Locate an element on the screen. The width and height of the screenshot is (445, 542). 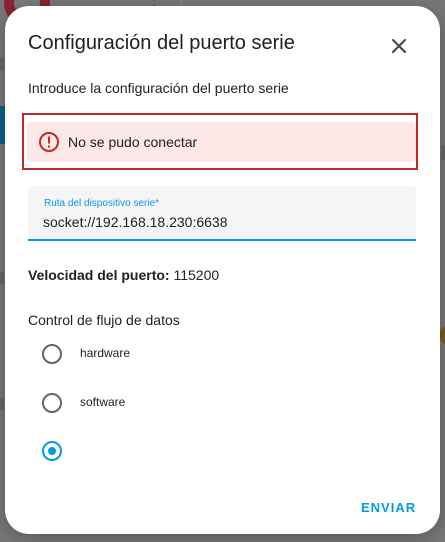
radio-option-none is located at coordinates (188, 451).